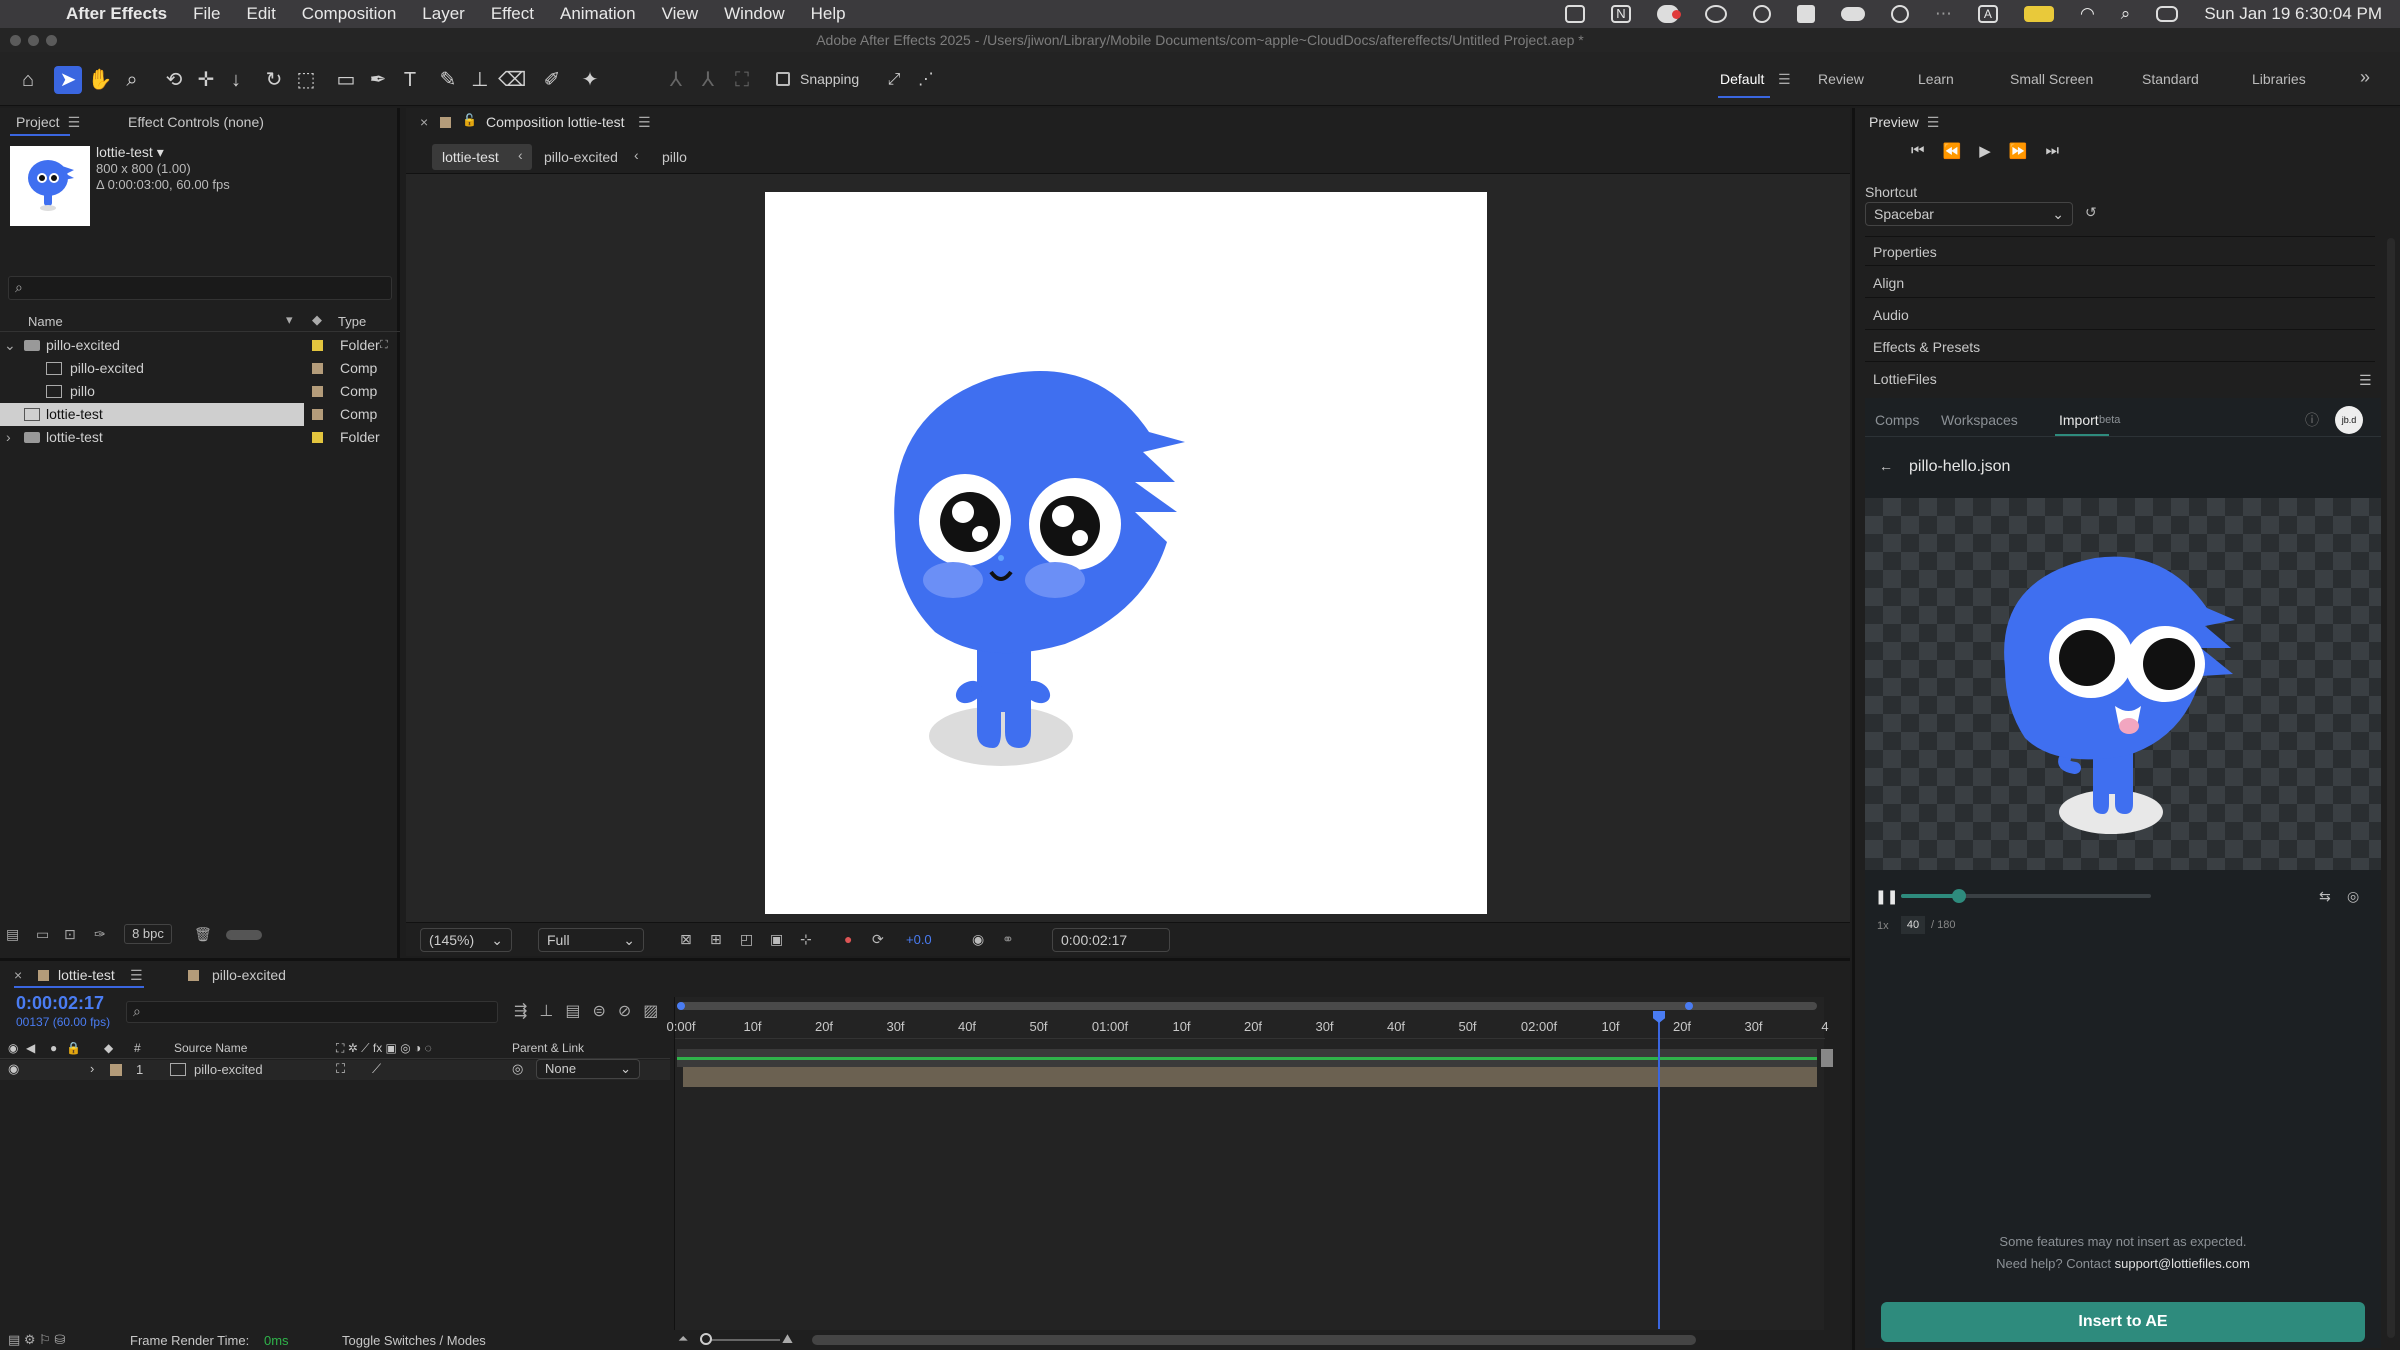  What do you see at coordinates (1742, 79) in the screenshot?
I see `workspace-default: Default` at bounding box center [1742, 79].